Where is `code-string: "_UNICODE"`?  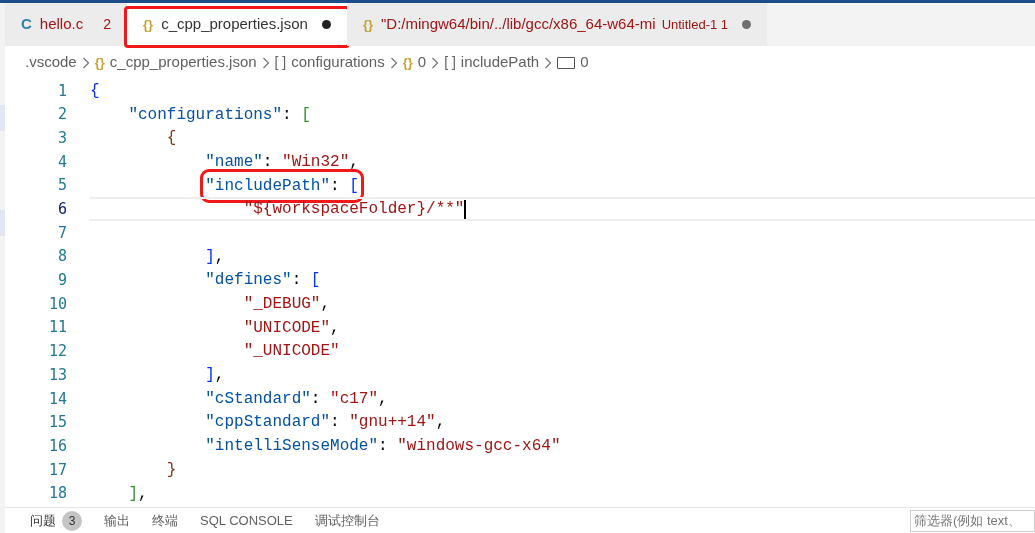
code-string: "_UNICODE" is located at coordinates (291, 352).